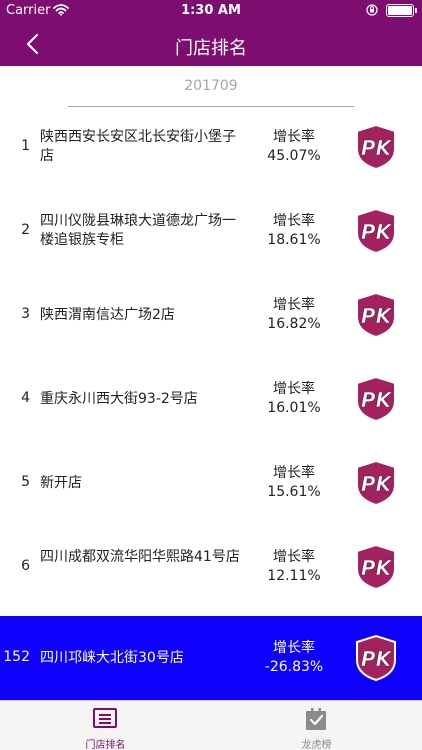 The width and height of the screenshot is (422, 750). I want to click on period-label: 201709, so click(211, 92).